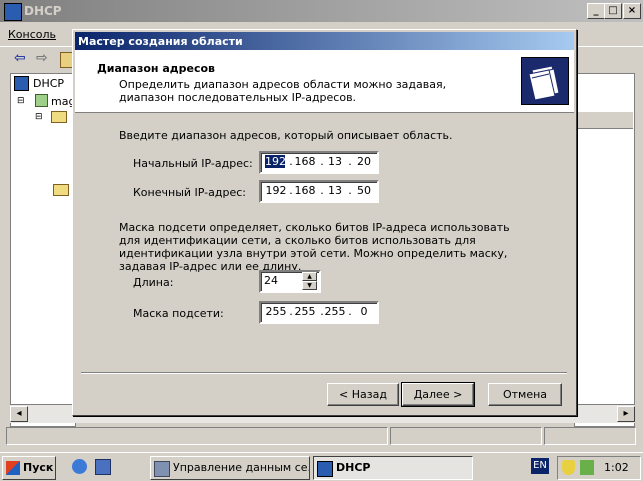  I want to click on details-column-header, so click(604, 120).